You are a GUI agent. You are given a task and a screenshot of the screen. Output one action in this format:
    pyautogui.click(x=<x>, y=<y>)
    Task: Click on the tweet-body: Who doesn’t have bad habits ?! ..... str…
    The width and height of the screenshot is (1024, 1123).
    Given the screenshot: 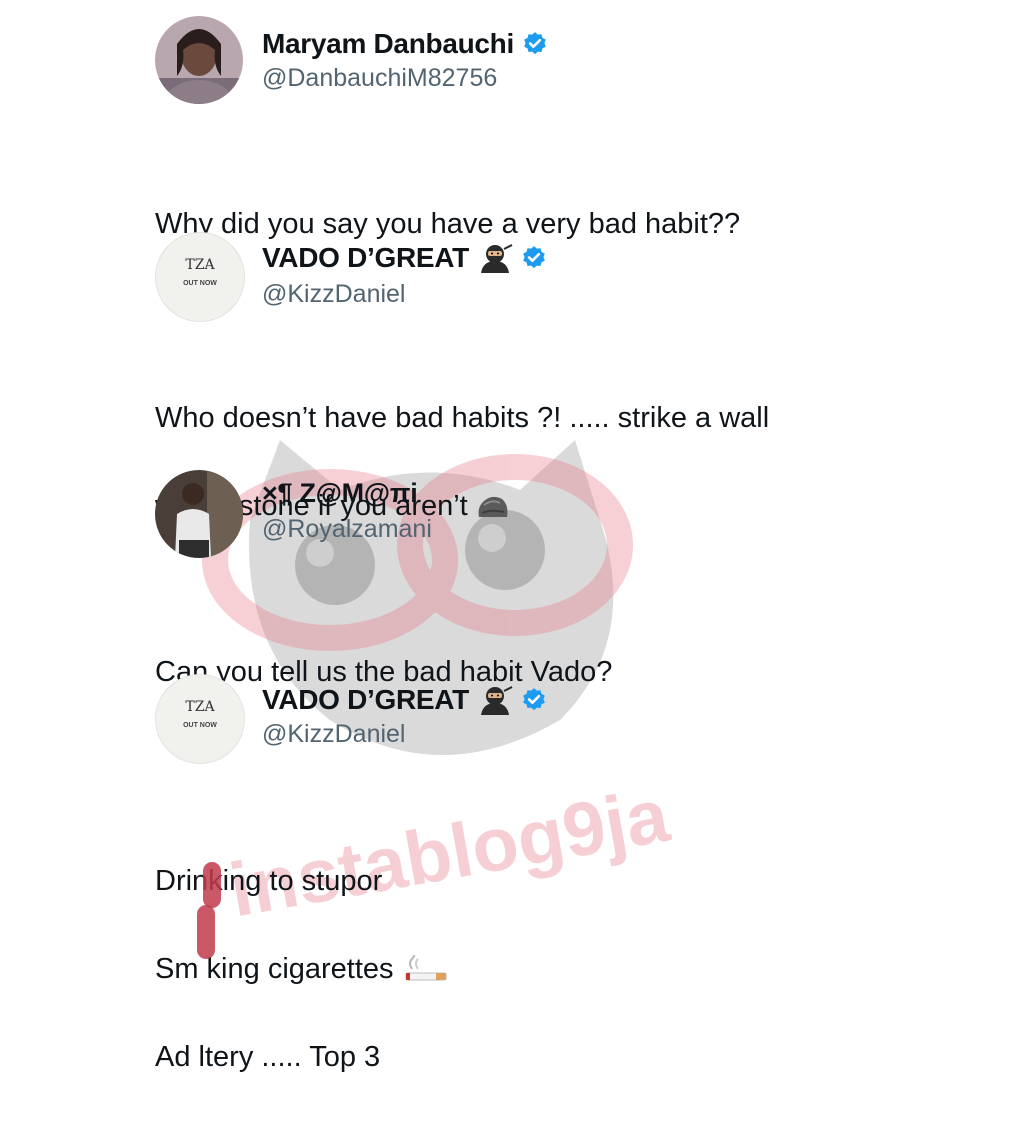 What is the action you would take?
    pyautogui.click(x=462, y=462)
    